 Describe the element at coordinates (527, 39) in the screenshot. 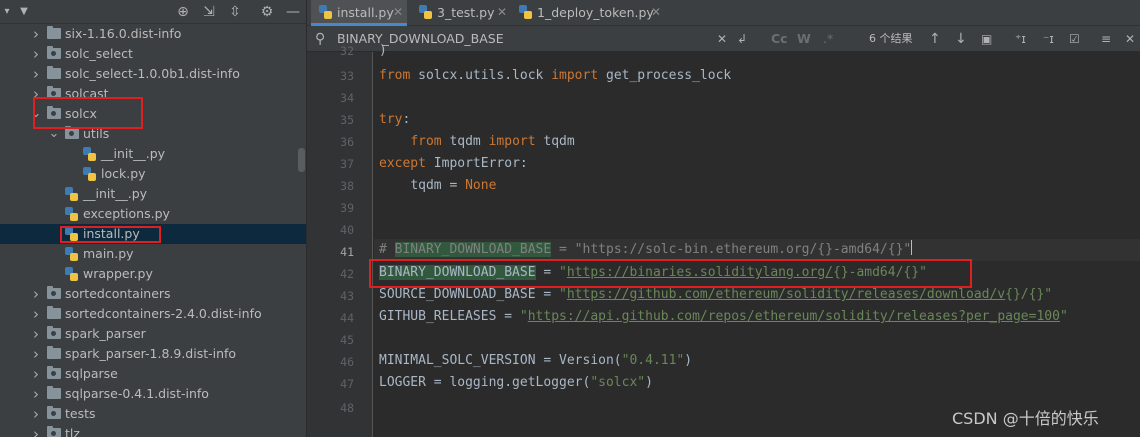

I see `search-input: BINARY_DOWNLOAD_BASE` at that location.